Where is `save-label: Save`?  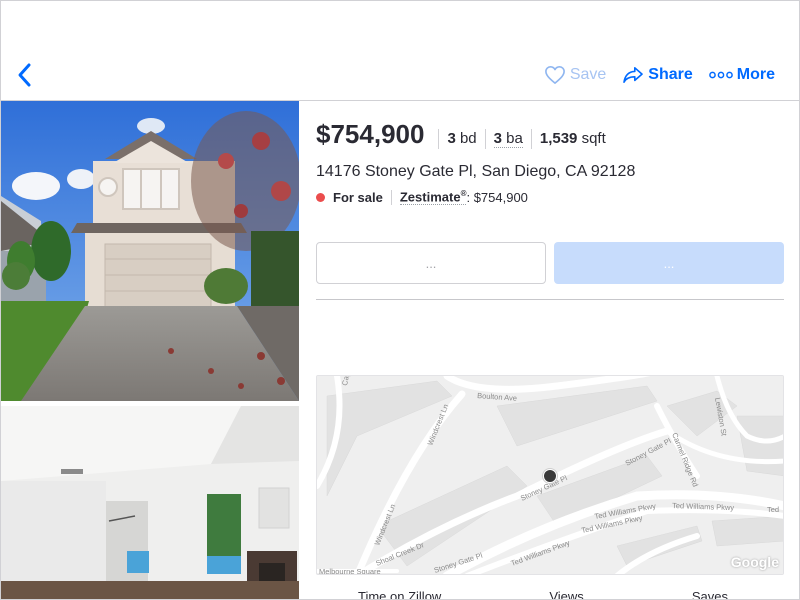
save-label: Save is located at coordinates (588, 74).